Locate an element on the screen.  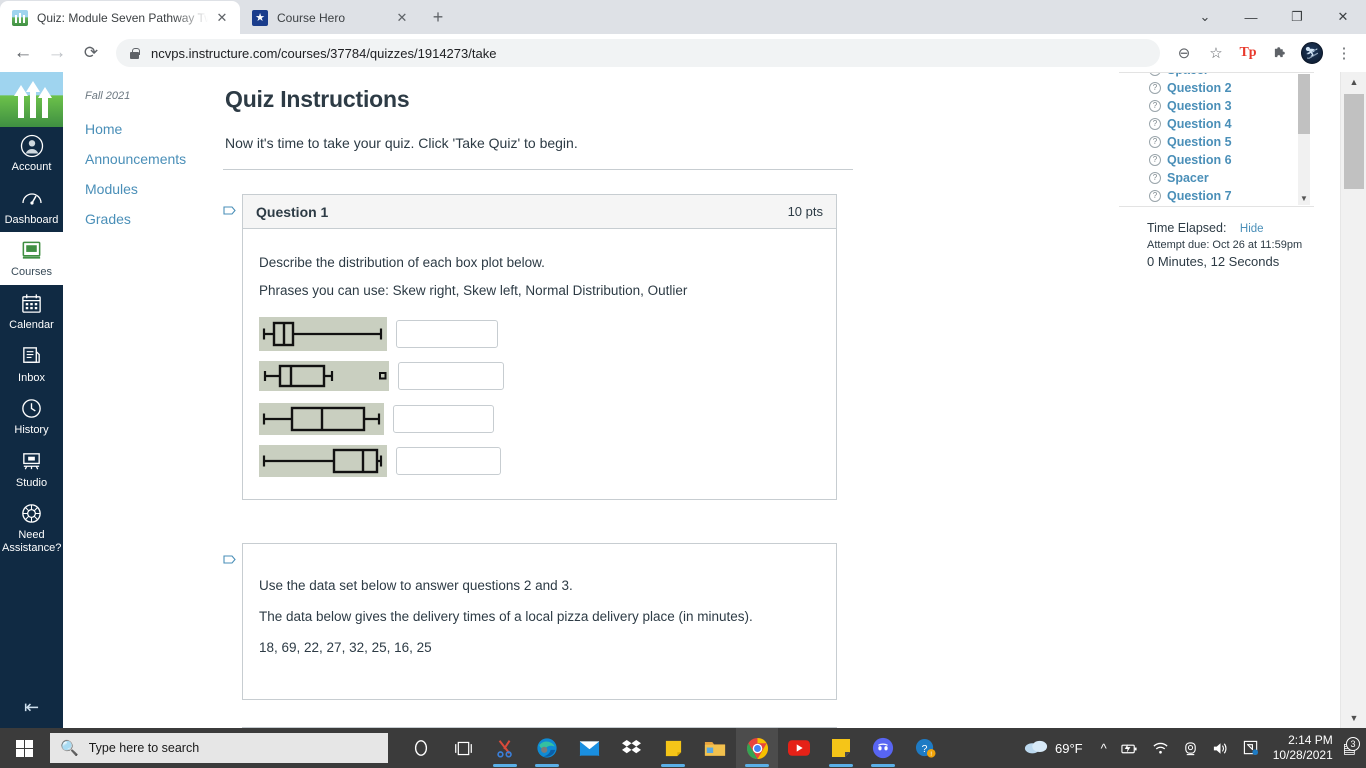
quiz-right-rail: ? Spacer ? Question 2 ? Question 3 ? is located at coordinates (1216, 170).